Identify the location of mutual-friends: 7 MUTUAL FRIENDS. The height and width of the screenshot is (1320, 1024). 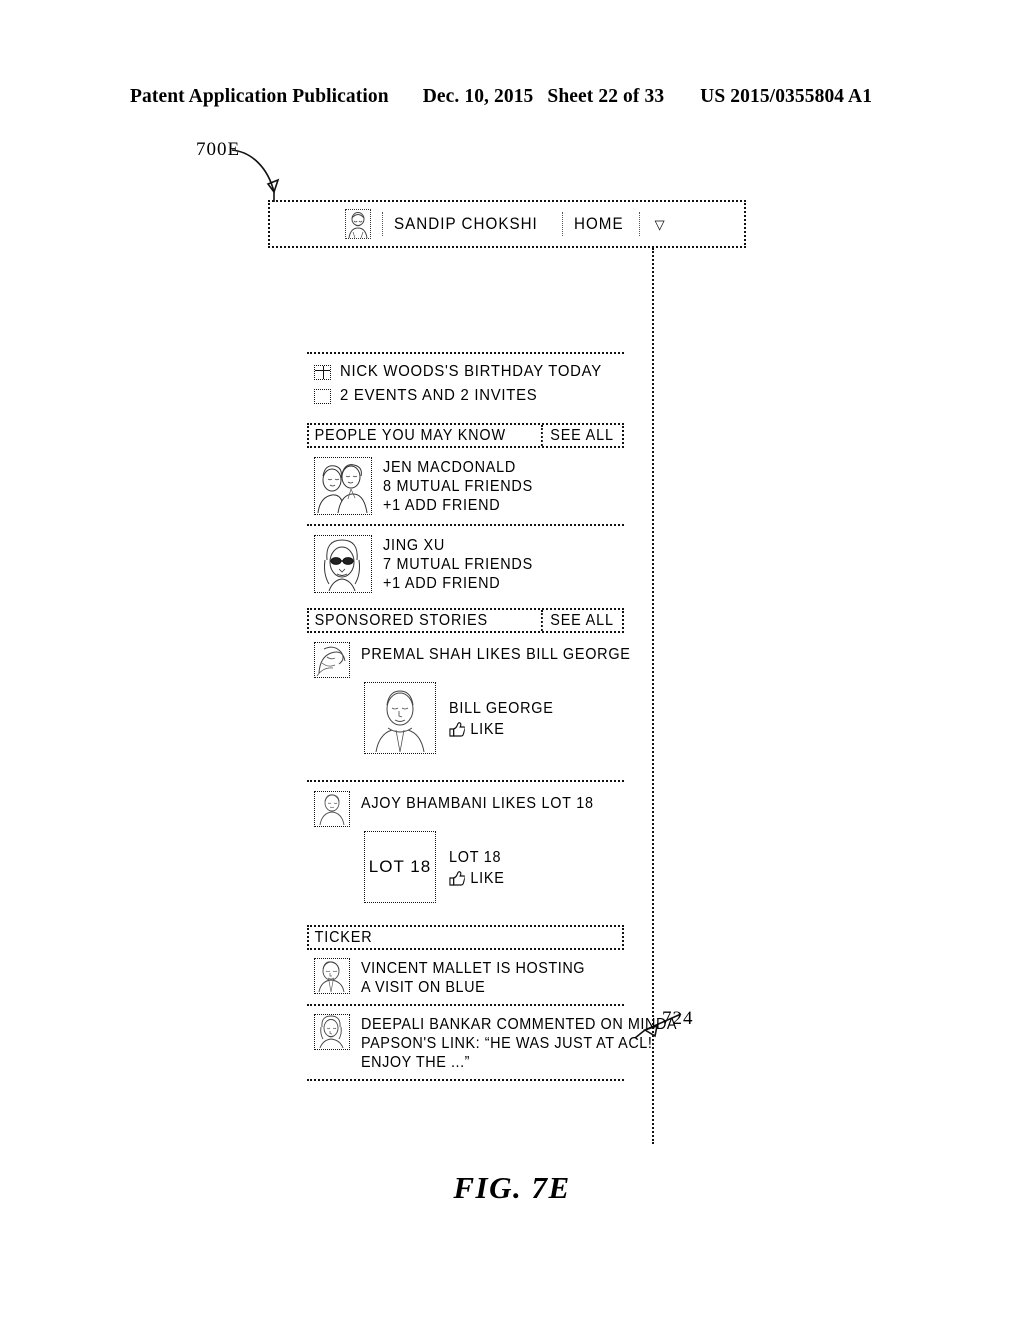
(458, 564).